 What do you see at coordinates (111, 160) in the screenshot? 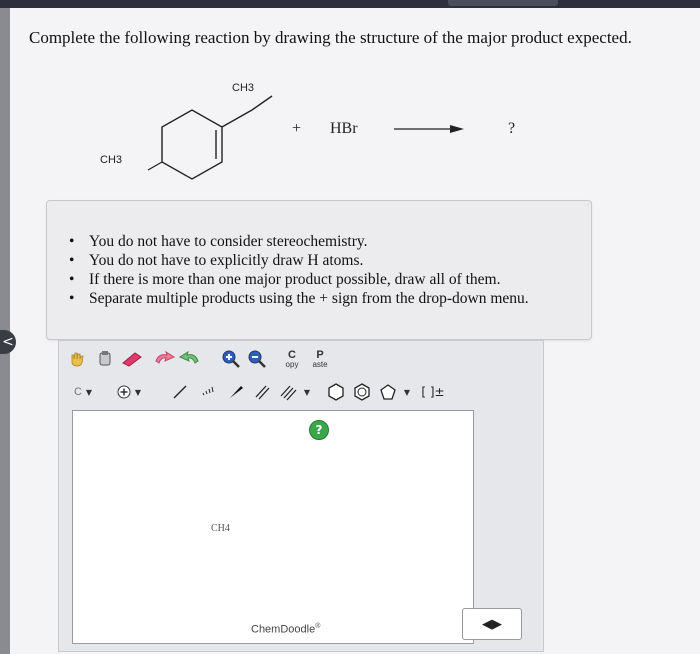
I see `ch3-left-label: CH3` at bounding box center [111, 160].